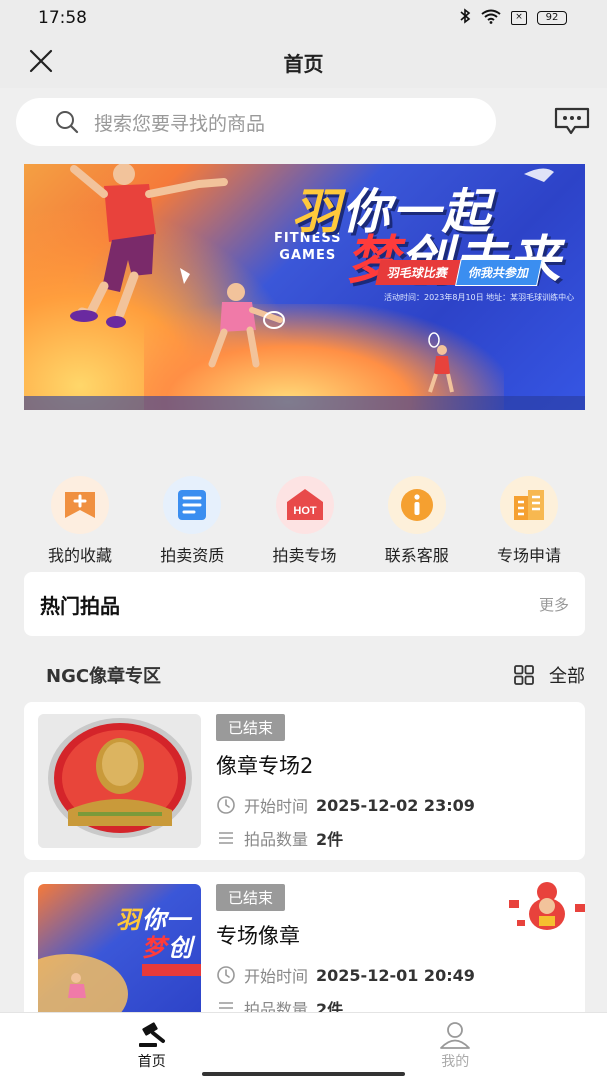 The width and height of the screenshot is (607, 1080). I want to click on quick-item-qualification: 拍卖资质, so click(192, 521).